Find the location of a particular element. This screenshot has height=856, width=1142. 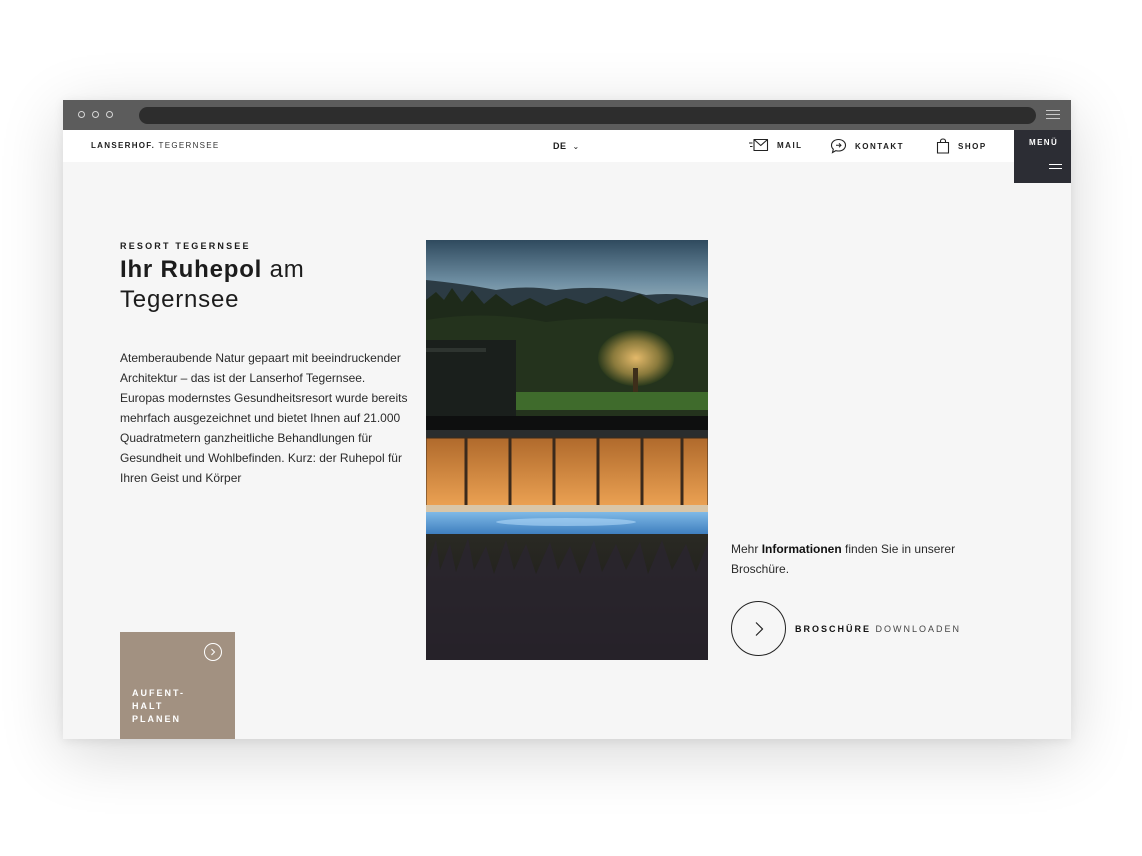

window-dot-close is located at coordinates (81, 114).